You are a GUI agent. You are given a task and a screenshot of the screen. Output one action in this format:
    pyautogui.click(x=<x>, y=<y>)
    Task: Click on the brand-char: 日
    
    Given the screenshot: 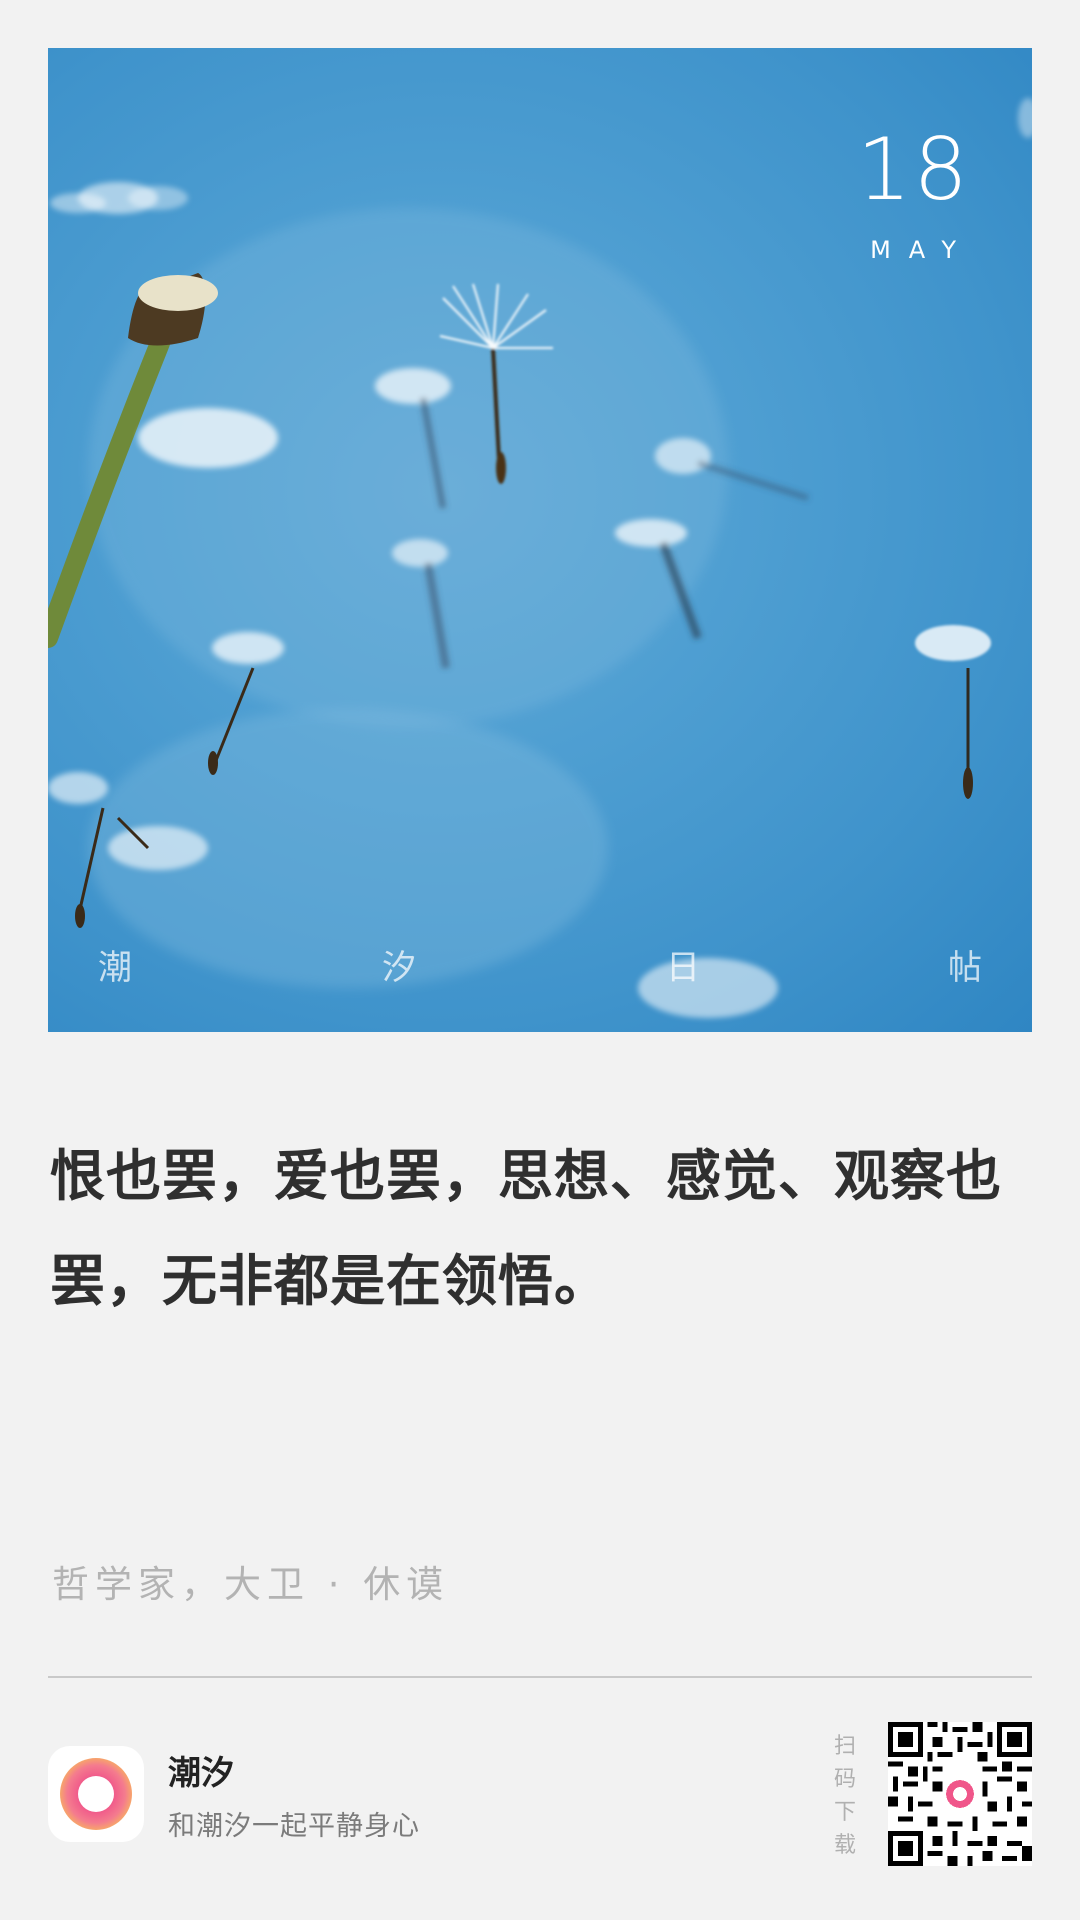 What is the action you would take?
    pyautogui.click(x=683, y=968)
    